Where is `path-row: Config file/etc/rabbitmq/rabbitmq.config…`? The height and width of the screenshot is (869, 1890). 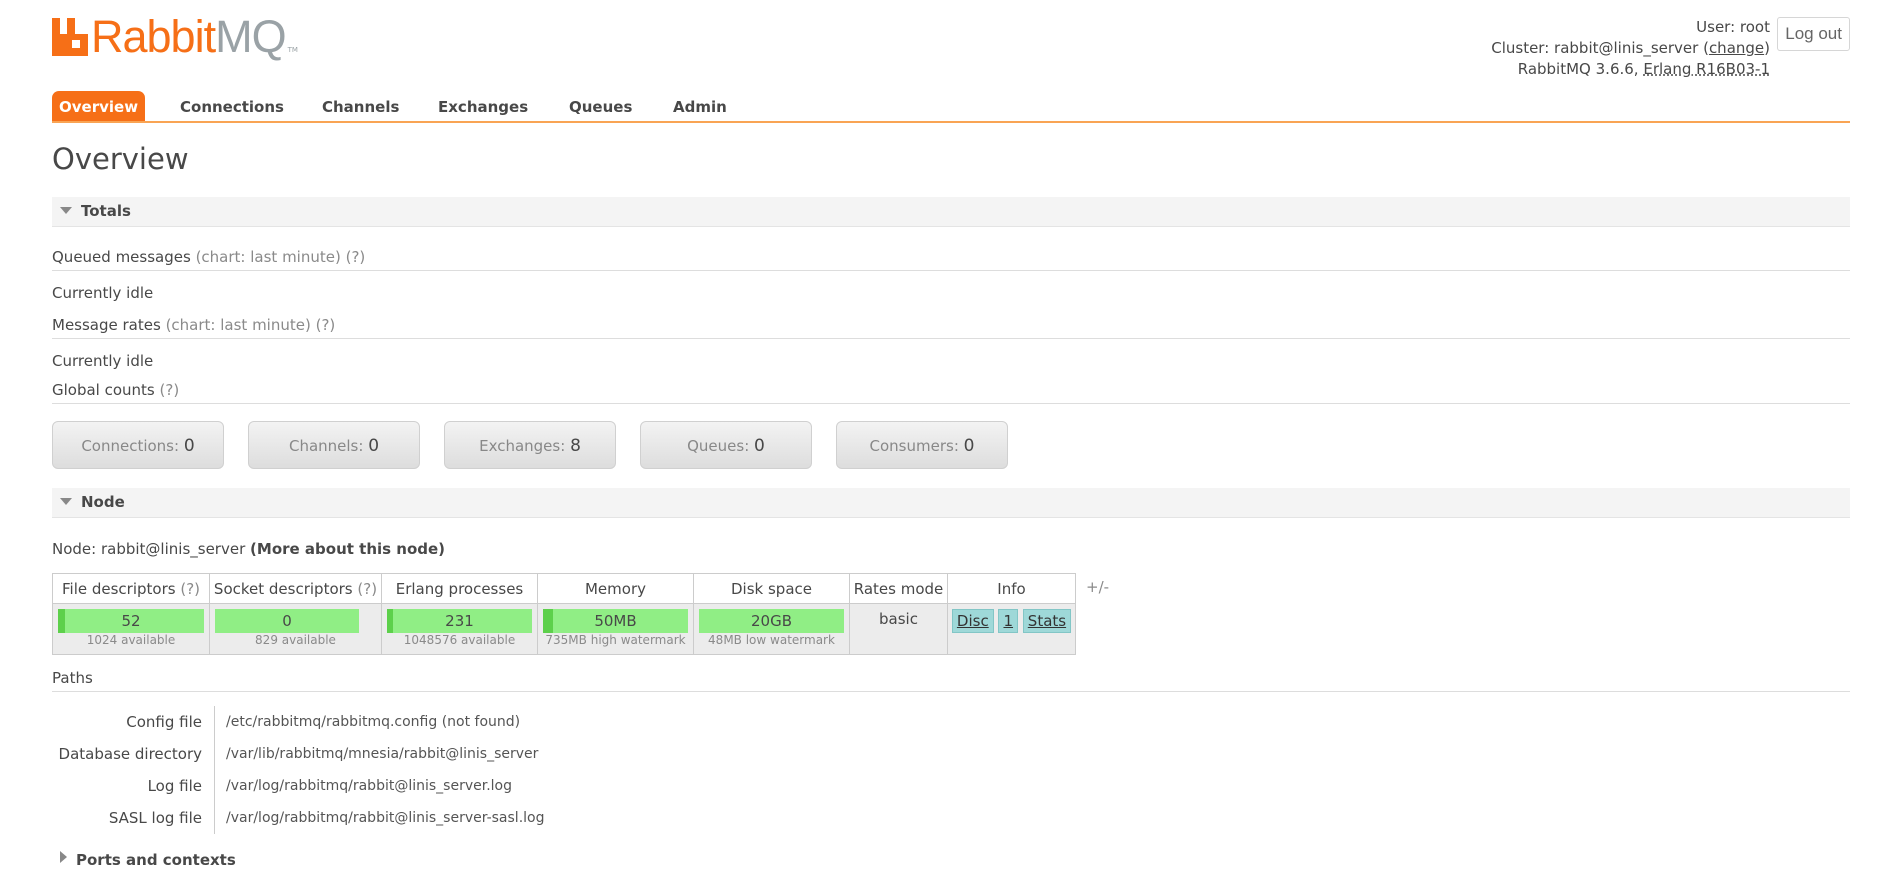 path-row: Config file/etc/rabbitmq/rabbitmq.config… is located at coordinates (298, 722).